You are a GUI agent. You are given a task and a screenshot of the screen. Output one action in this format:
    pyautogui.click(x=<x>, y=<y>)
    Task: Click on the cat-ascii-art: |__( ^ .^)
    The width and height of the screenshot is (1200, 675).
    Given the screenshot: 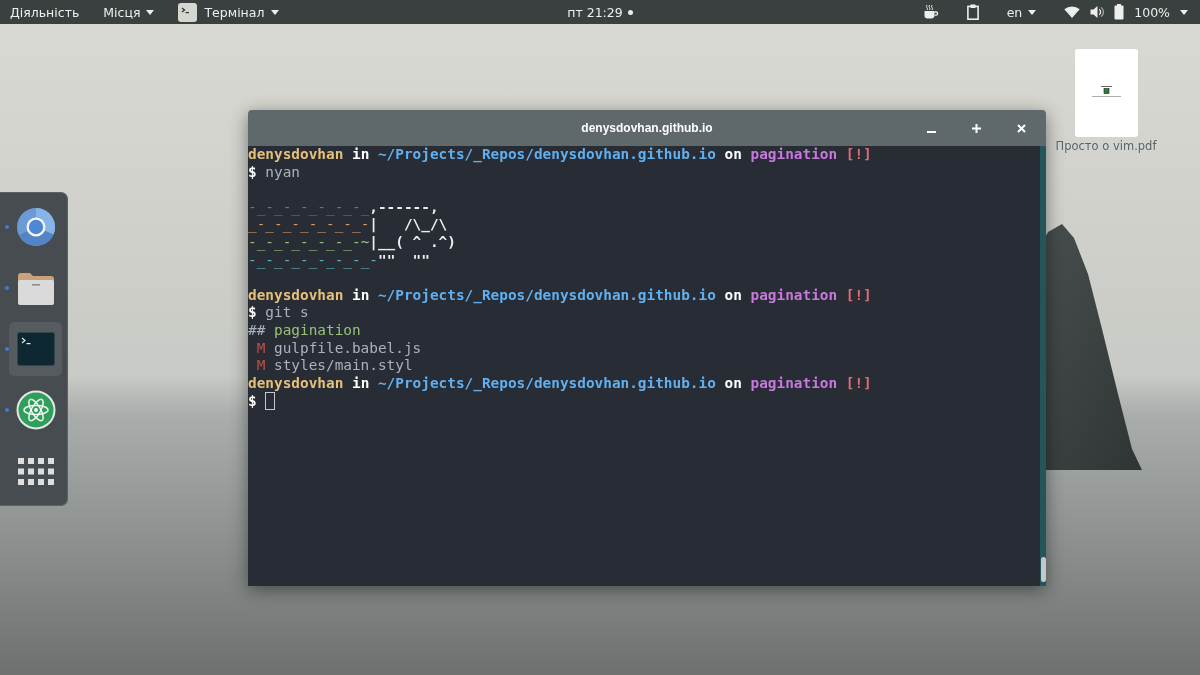 What is the action you would take?
    pyautogui.click(x=412, y=241)
    